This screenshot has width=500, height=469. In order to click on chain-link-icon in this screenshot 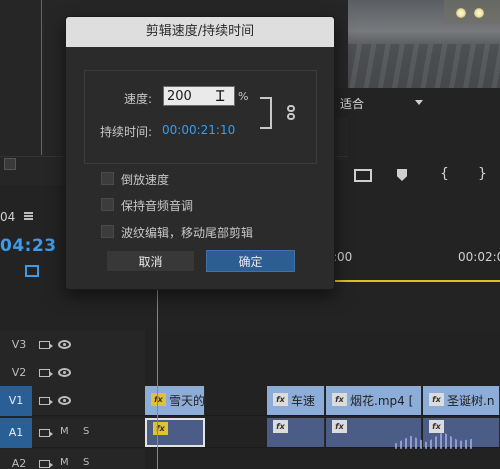, I will do `click(291, 113)`.